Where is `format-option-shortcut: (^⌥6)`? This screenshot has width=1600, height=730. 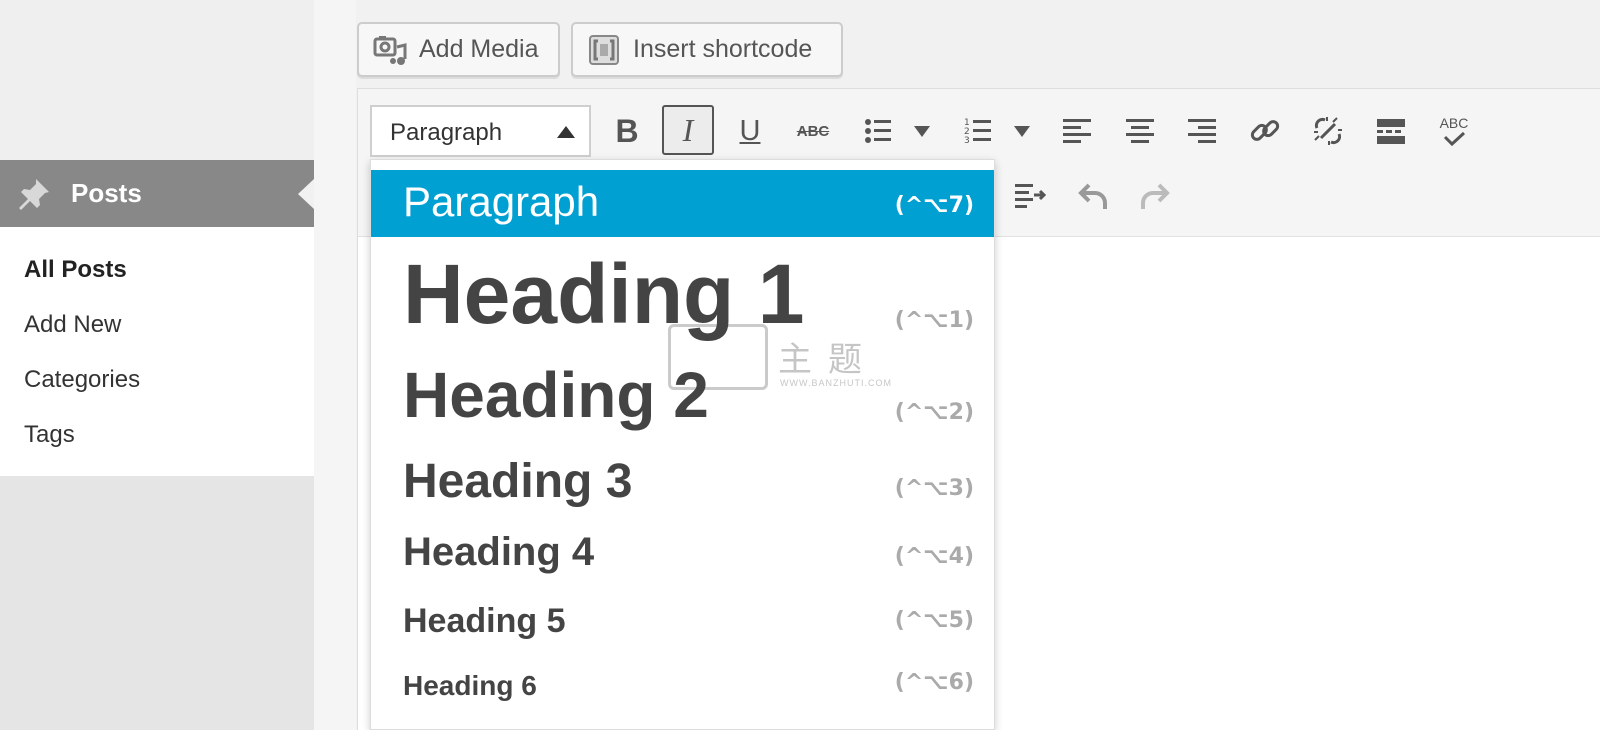 format-option-shortcut: (^⌥6) is located at coordinates (934, 682).